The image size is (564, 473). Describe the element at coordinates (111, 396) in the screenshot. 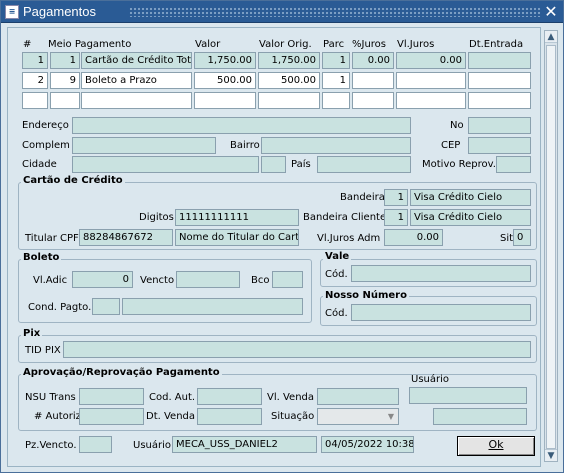

I see `nsu-trans-field` at that location.